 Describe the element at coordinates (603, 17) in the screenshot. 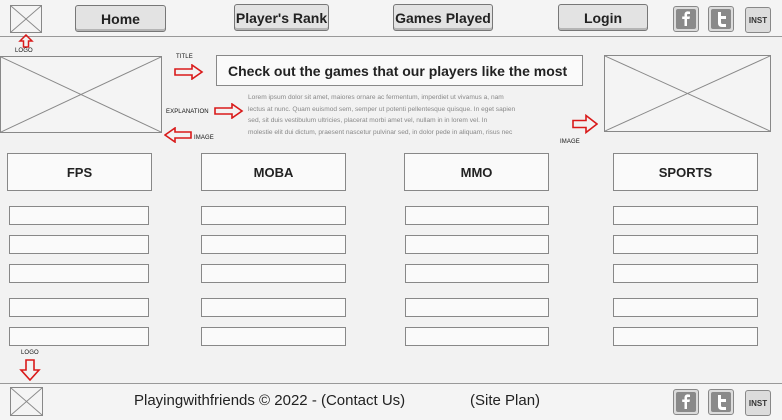

I see `login-button: Login` at that location.